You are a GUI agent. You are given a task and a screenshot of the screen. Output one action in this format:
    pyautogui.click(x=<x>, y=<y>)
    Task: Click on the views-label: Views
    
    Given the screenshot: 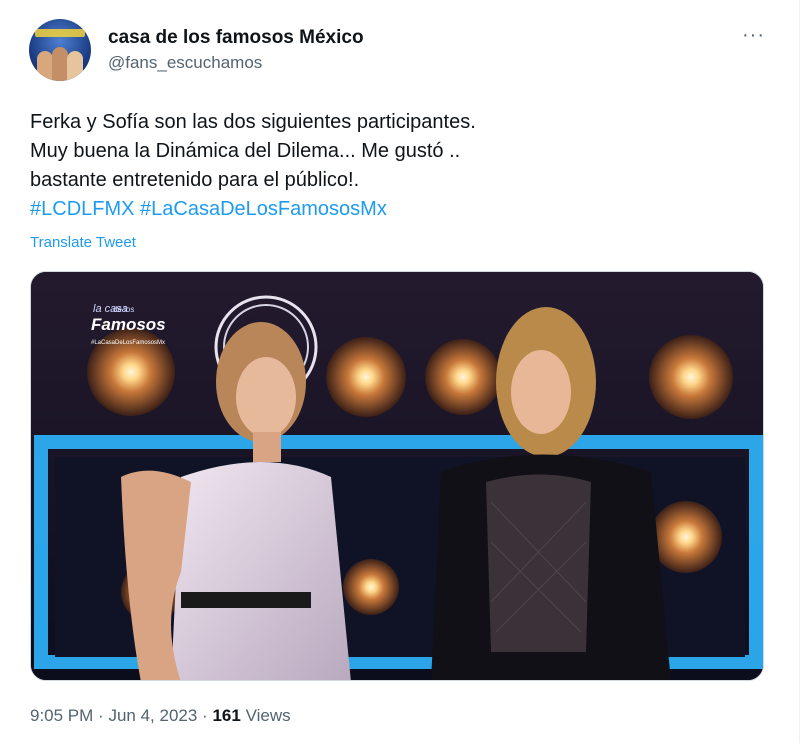 What is the action you would take?
    pyautogui.click(x=268, y=715)
    